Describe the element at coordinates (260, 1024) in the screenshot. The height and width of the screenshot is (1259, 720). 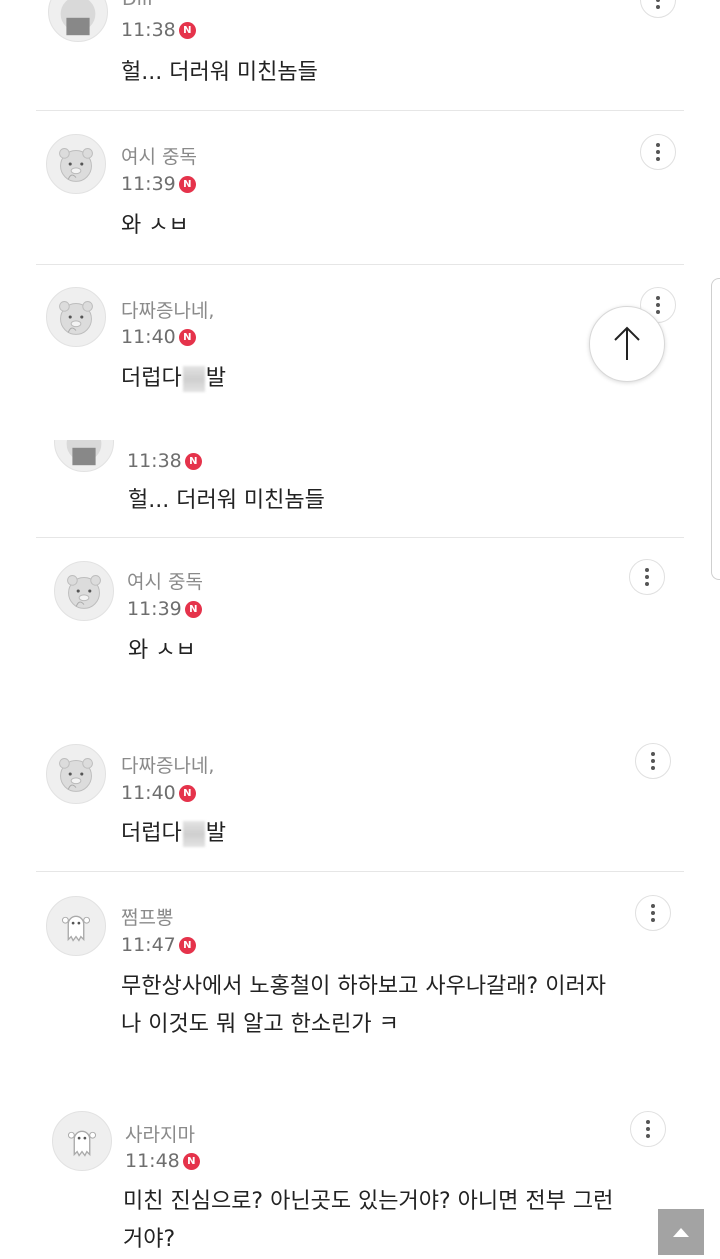
I see `body-line: 나 이것도 뭐 알고 한소린가 ㅋ` at that location.